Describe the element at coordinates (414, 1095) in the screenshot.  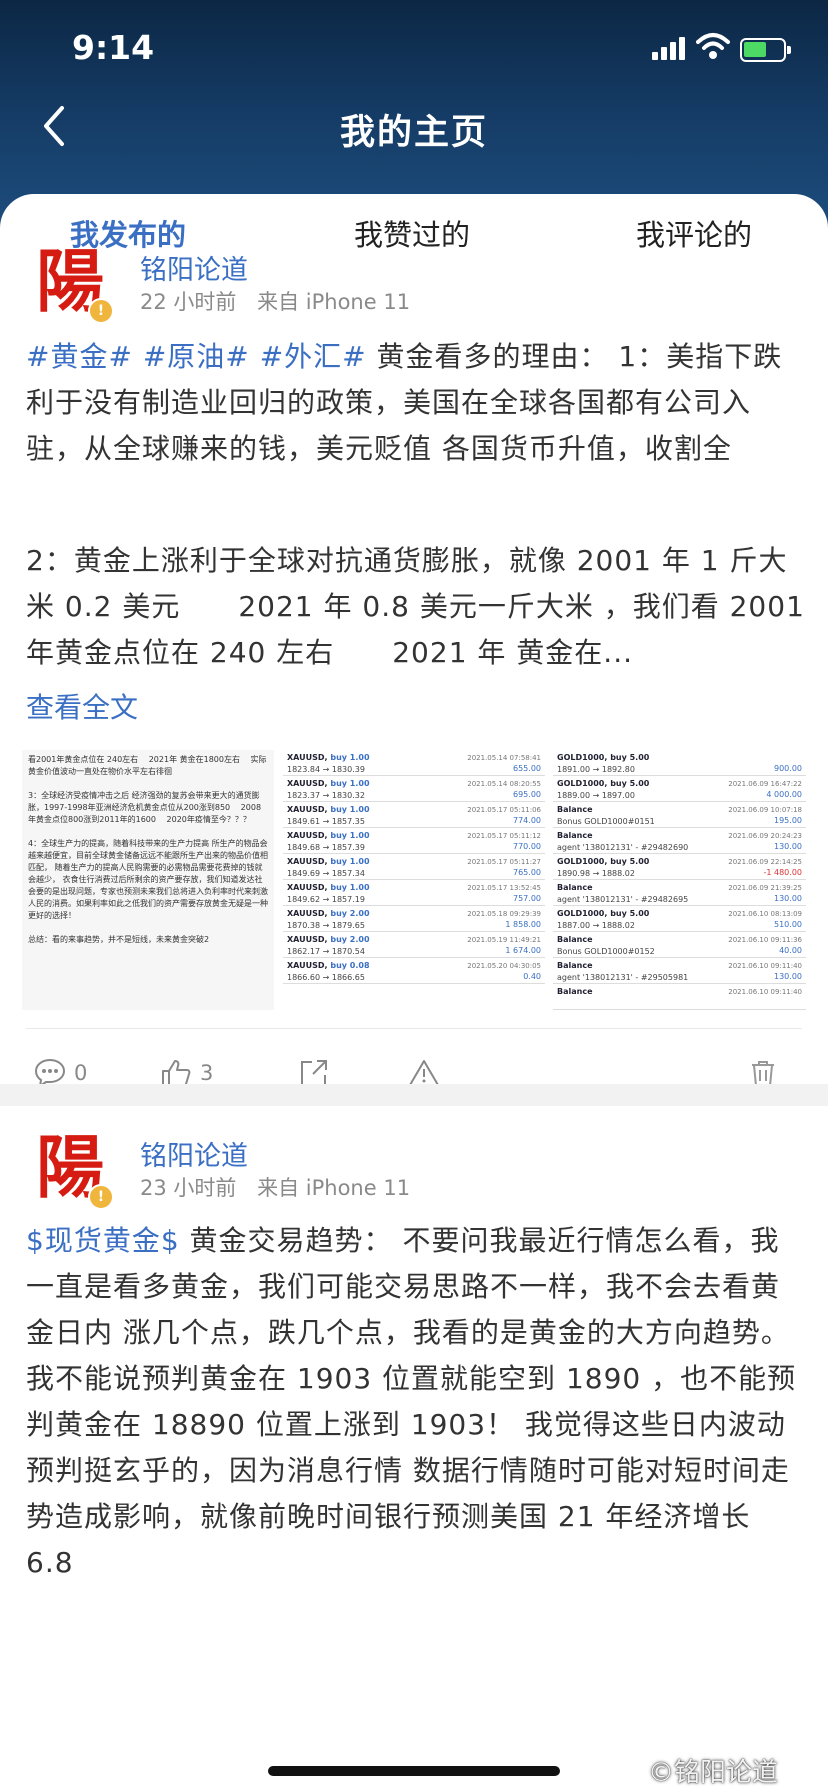
I see `post-separator` at that location.